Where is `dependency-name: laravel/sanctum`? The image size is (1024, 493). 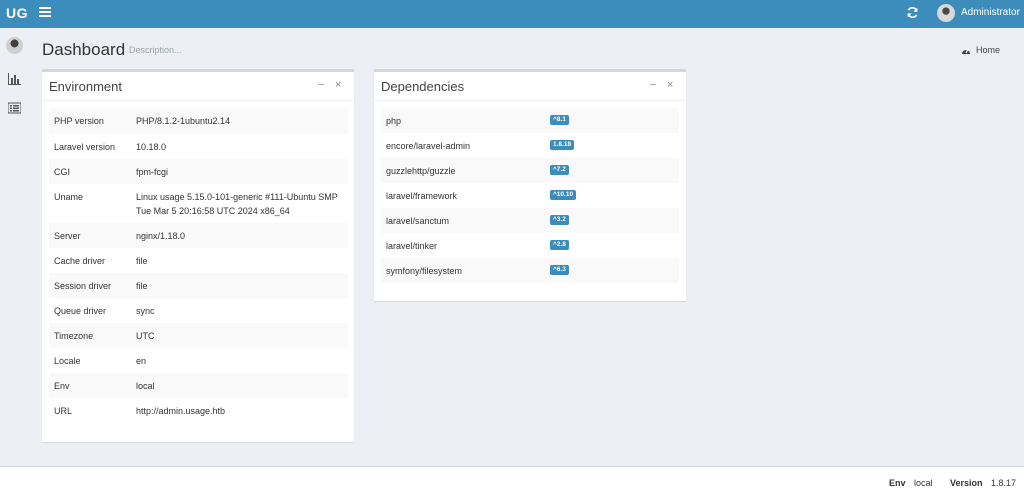
dependency-name: laravel/sanctum is located at coordinates (418, 221).